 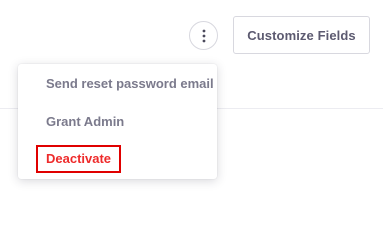 I want to click on menu-item-send-reset-password: Send reset password email, so click(x=130, y=84).